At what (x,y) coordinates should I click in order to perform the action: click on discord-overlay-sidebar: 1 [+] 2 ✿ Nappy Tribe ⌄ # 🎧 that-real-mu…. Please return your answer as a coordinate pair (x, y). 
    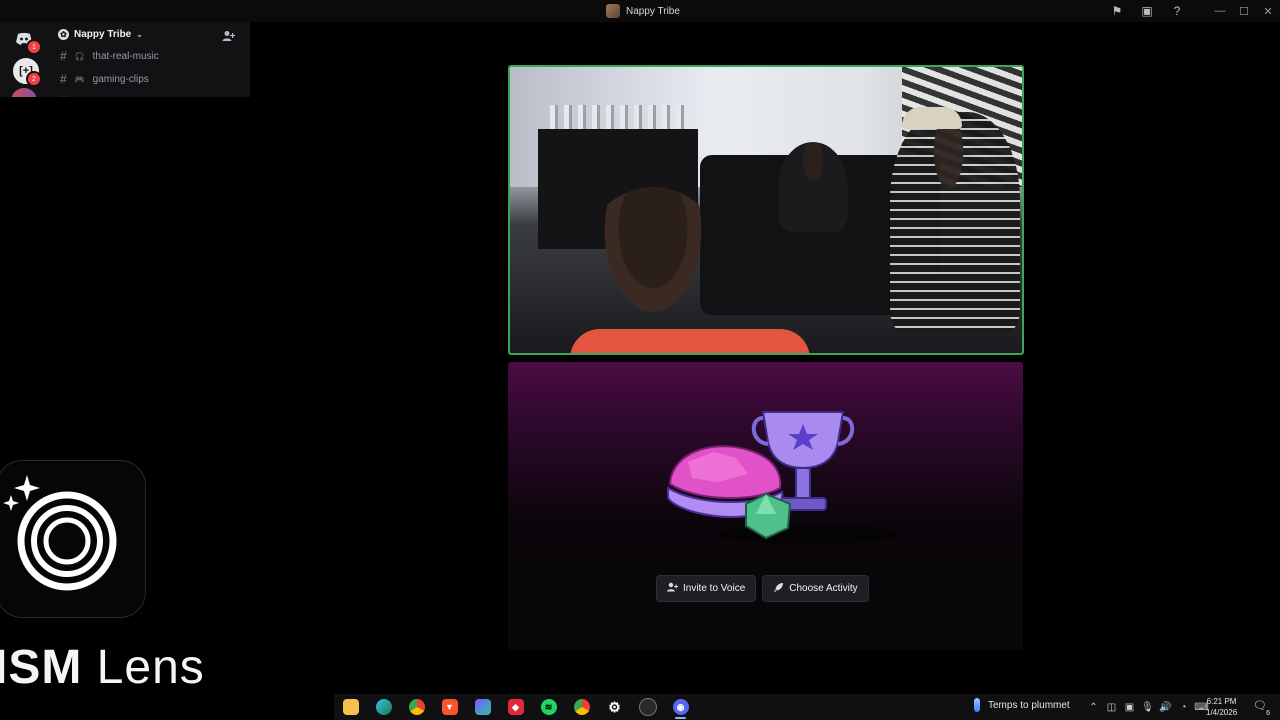
    Looking at the image, I should click on (125, 59).